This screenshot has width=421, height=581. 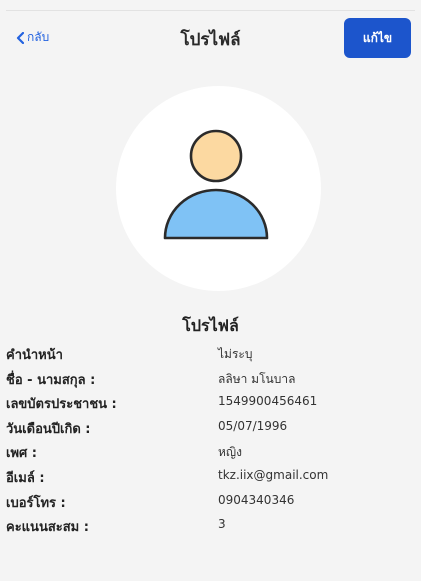 I want to click on field-label: เบอร์โทร :, so click(x=36, y=503).